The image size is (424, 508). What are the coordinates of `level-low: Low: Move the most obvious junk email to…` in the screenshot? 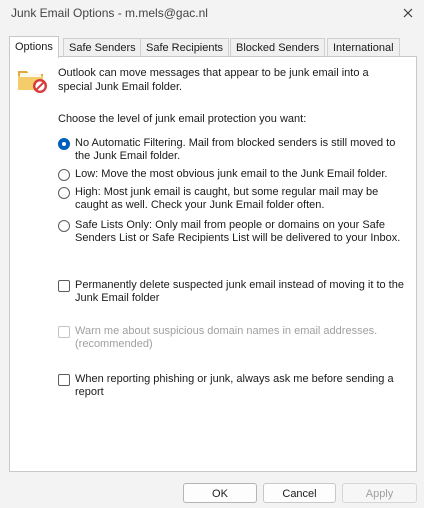 It's located at (234, 174).